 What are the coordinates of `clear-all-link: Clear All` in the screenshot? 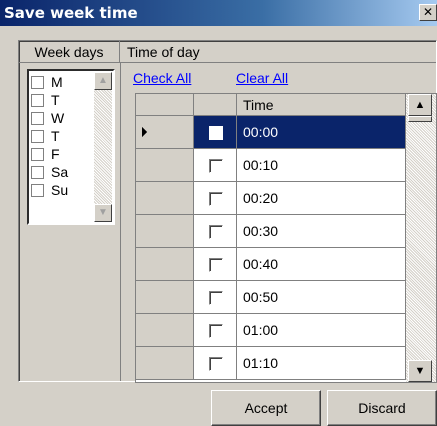 It's located at (262, 78).